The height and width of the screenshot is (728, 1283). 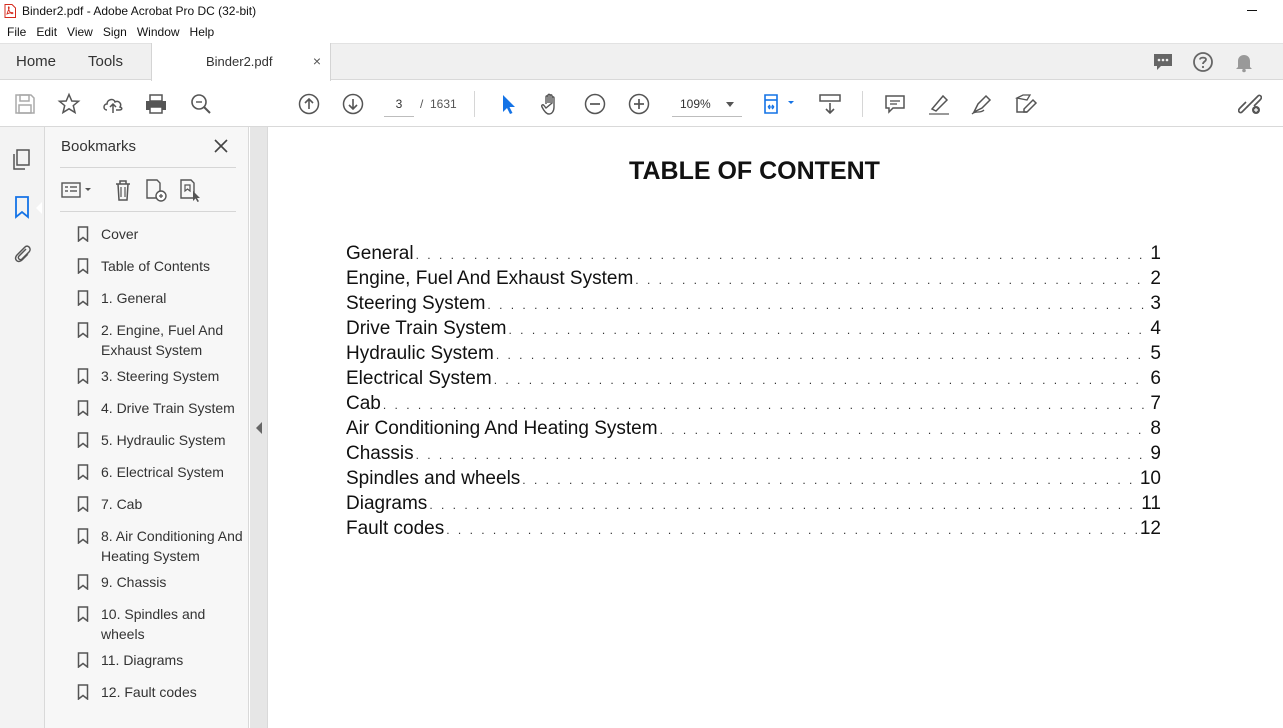 I want to click on toc-entry-title: Air Conditioning And Heating System, so click(x=502, y=428).